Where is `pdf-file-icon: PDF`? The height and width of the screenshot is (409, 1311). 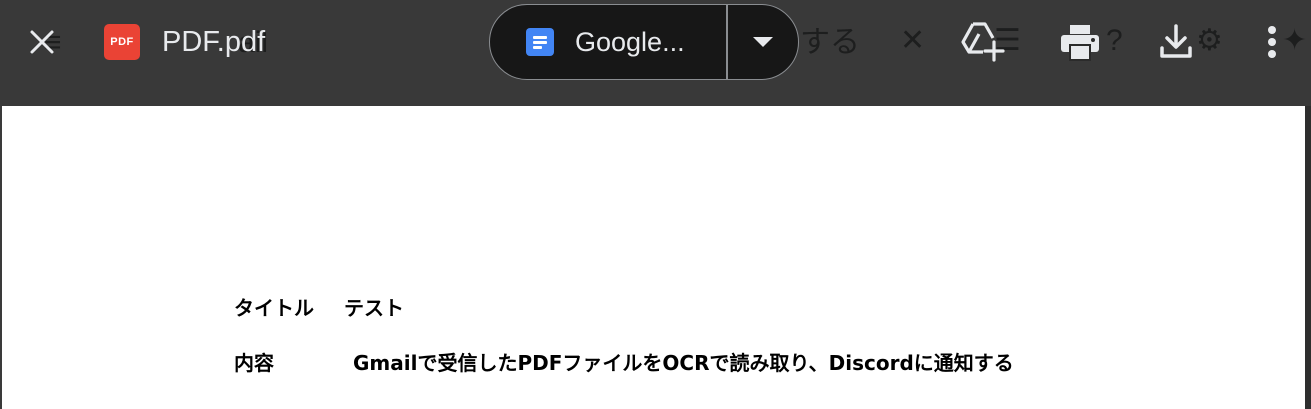
pdf-file-icon: PDF is located at coordinates (122, 42).